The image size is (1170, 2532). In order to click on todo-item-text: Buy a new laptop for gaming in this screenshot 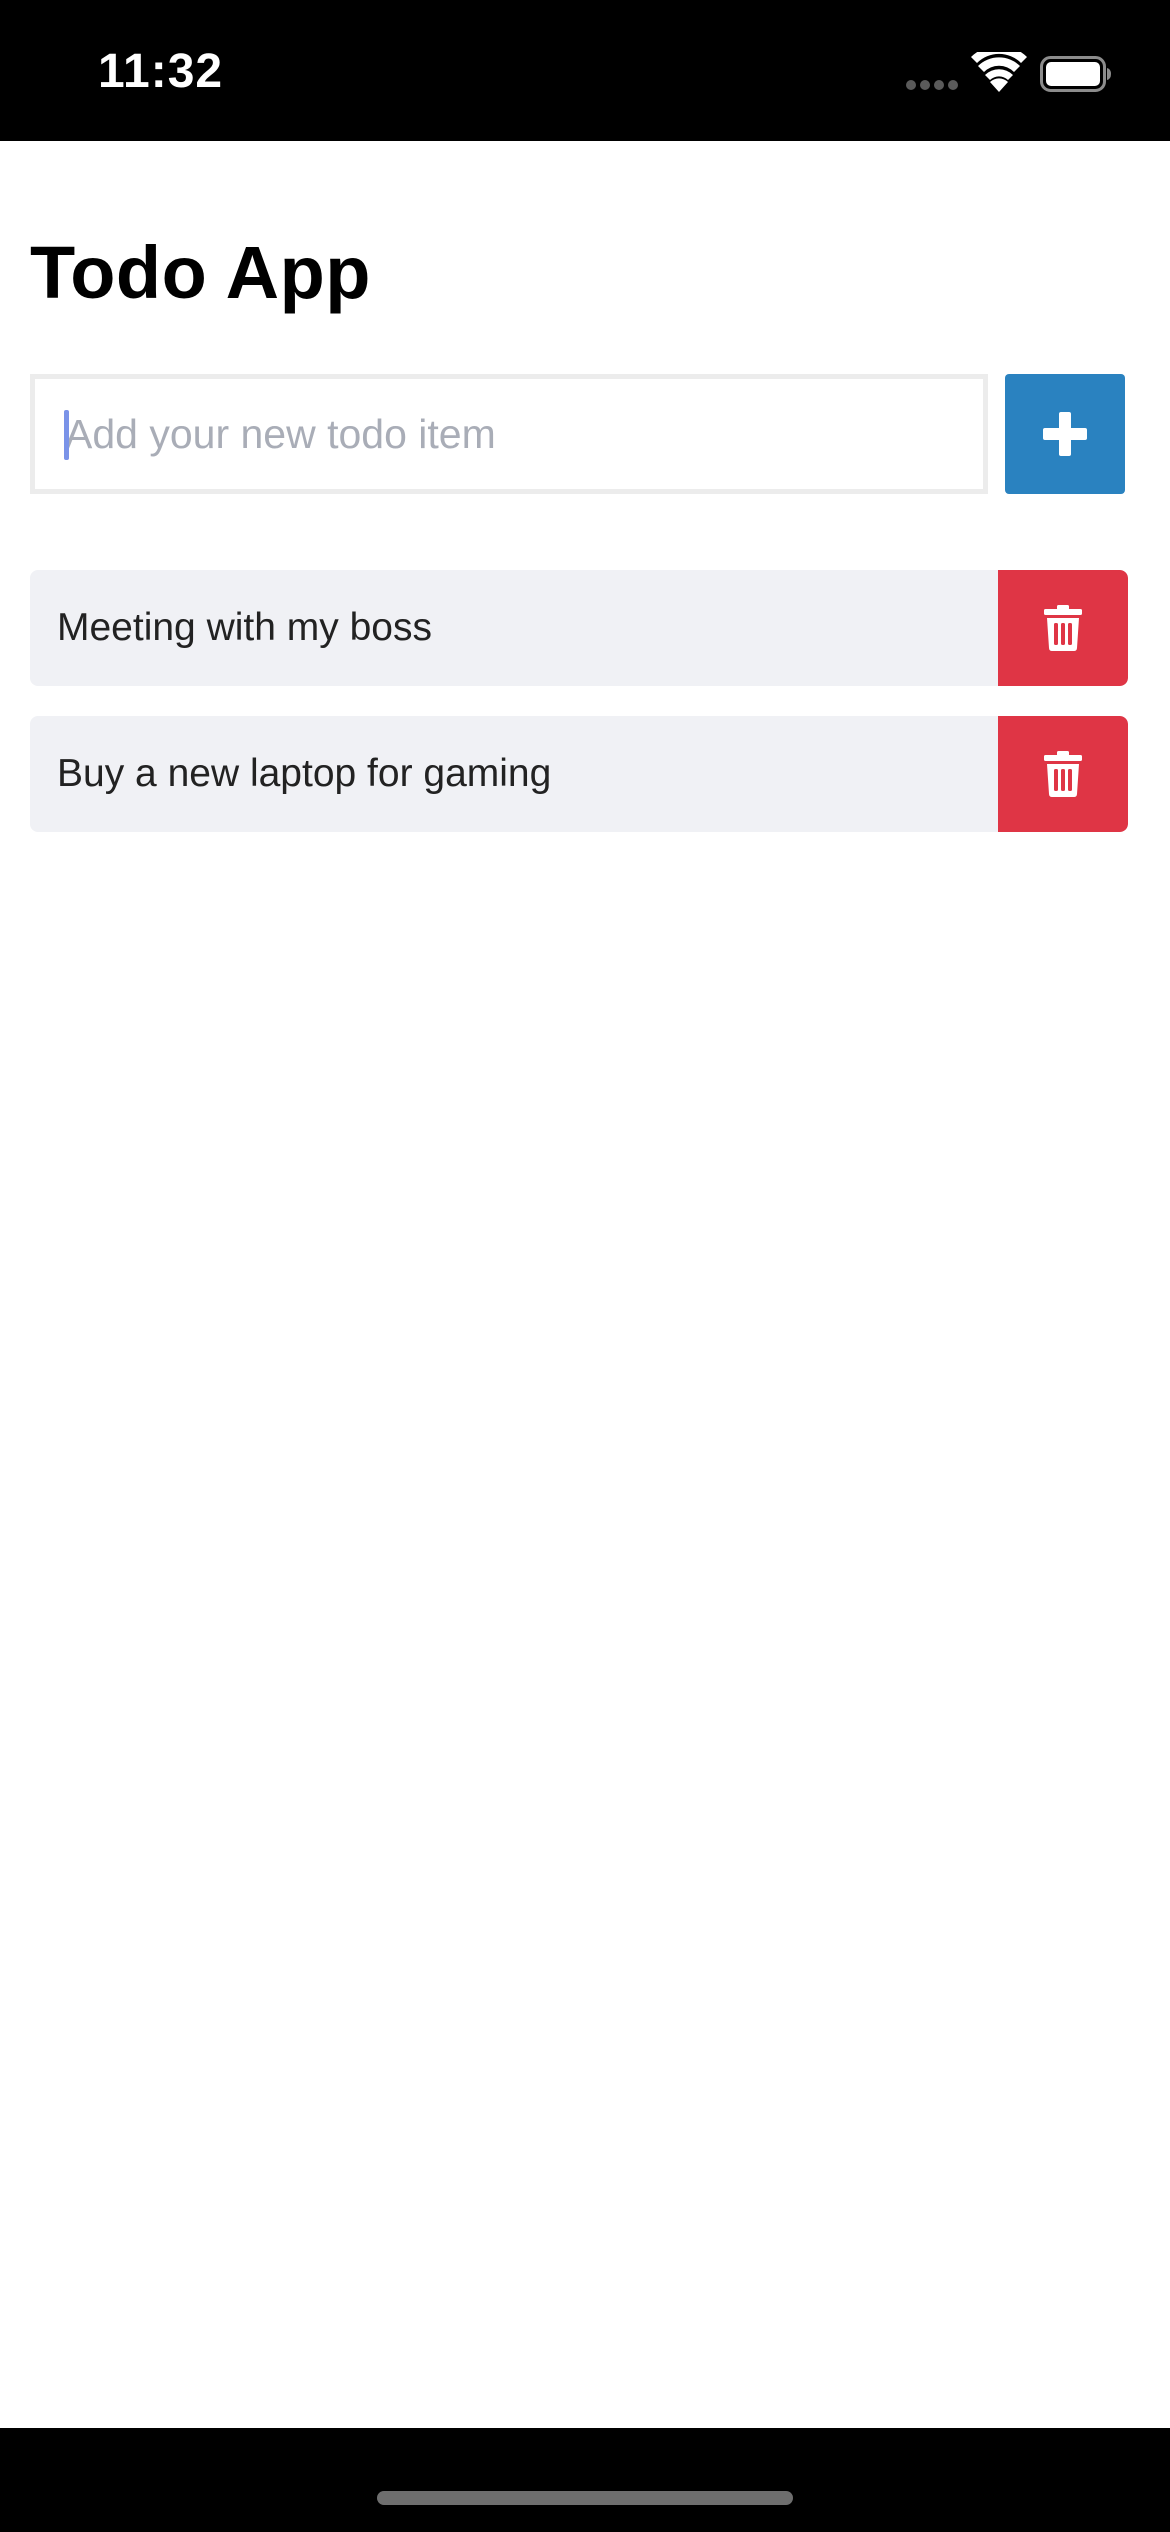, I will do `click(304, 773)`.